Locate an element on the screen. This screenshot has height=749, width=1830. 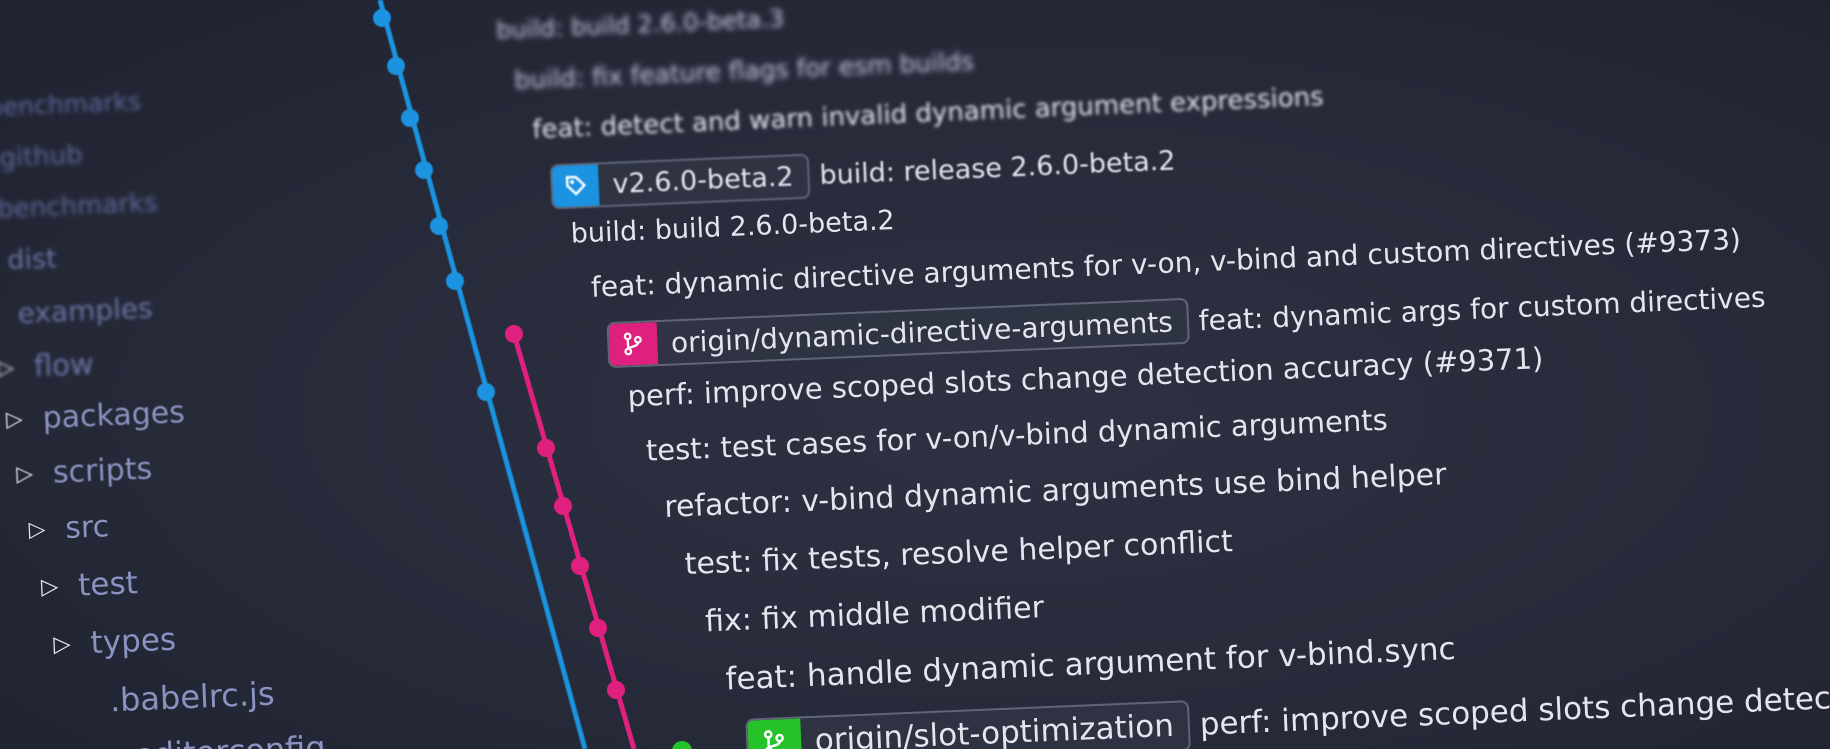
tree-item-label: test is located at coordinates (108, 584).